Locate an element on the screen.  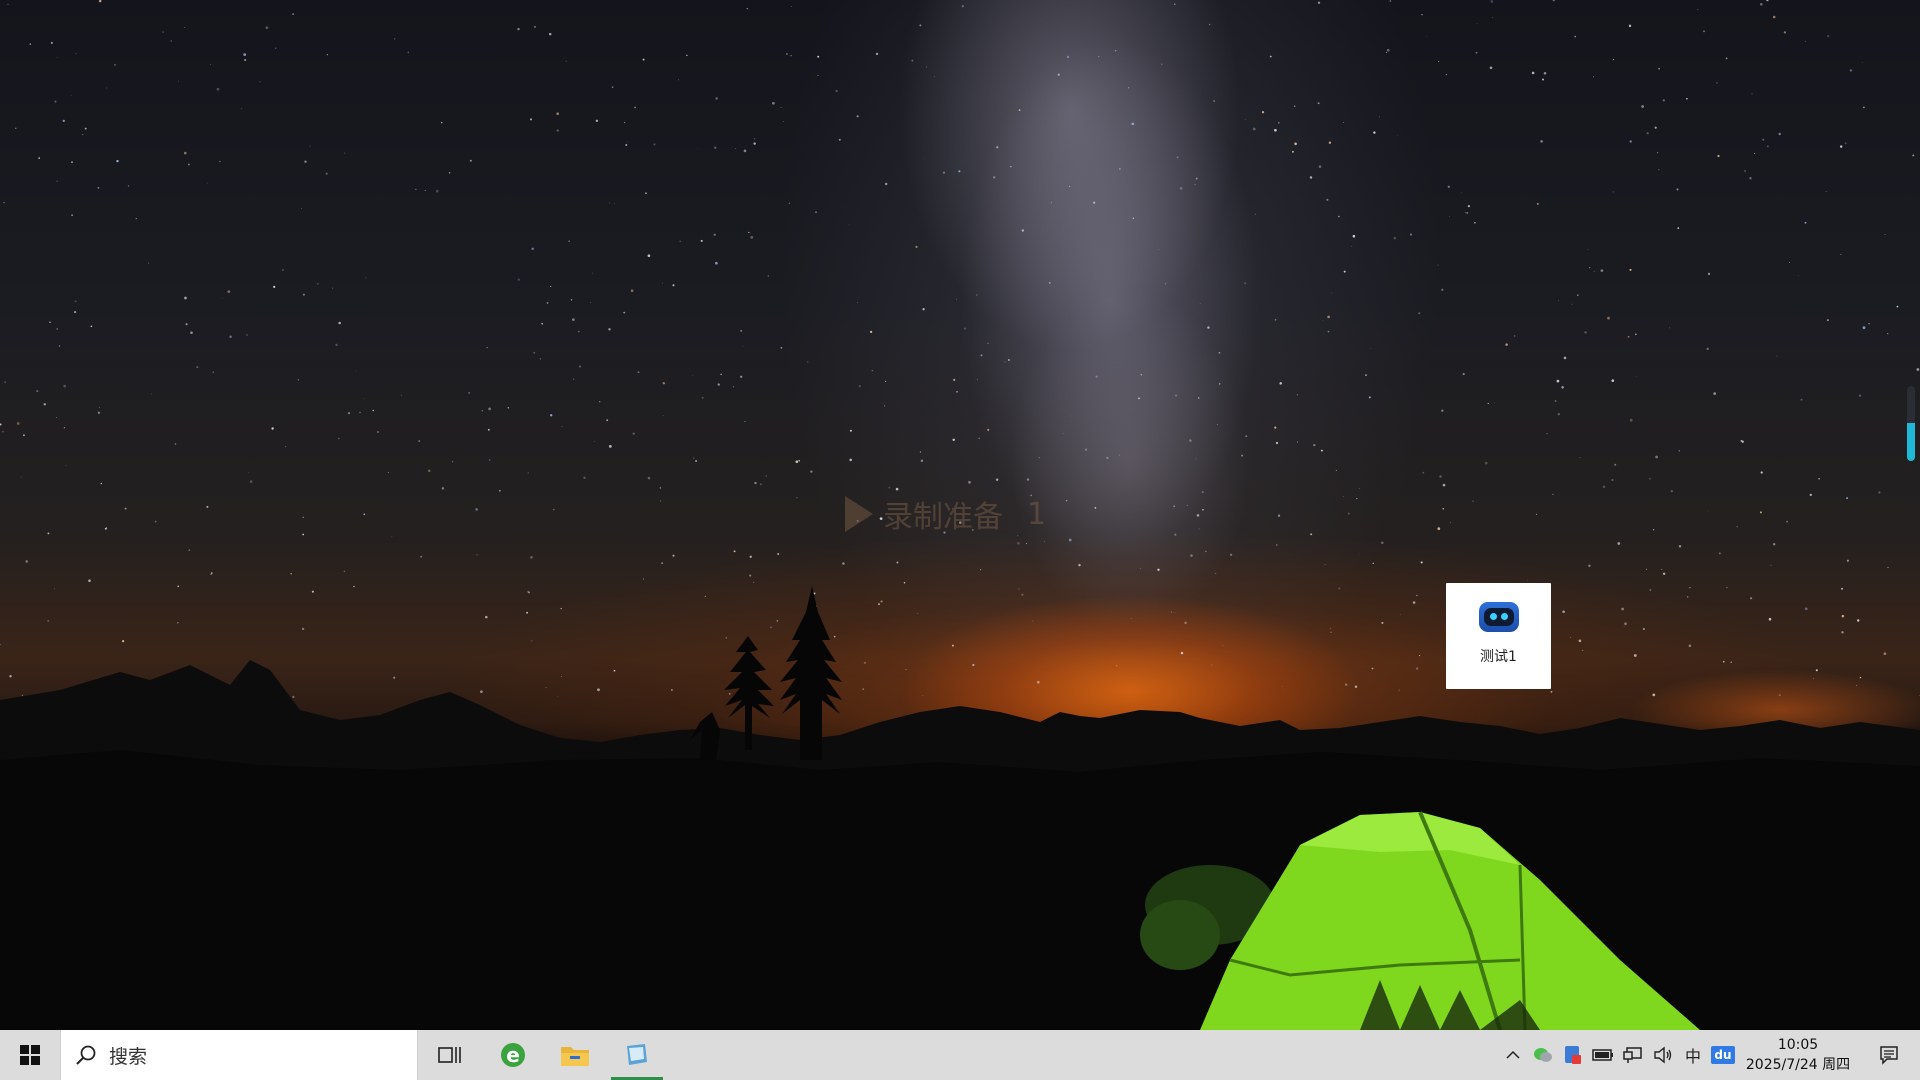
recording-watermark: 录制准备 1 is located at coordinates (945, 514).